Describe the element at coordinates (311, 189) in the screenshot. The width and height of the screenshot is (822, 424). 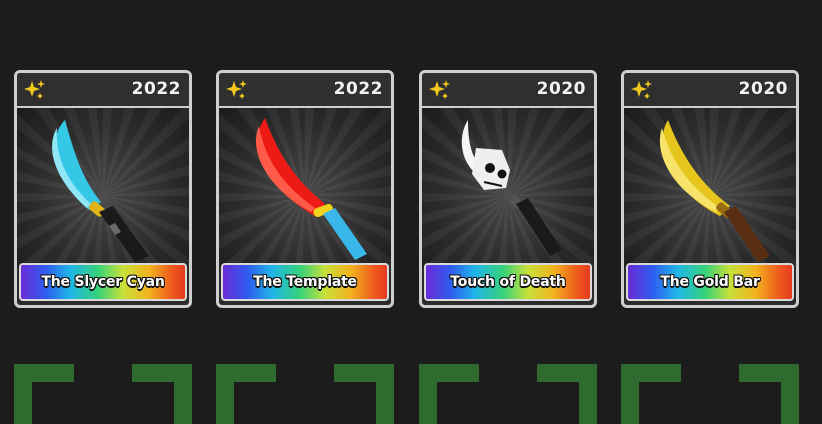
I see `red-cyan-knife-image` at that location.